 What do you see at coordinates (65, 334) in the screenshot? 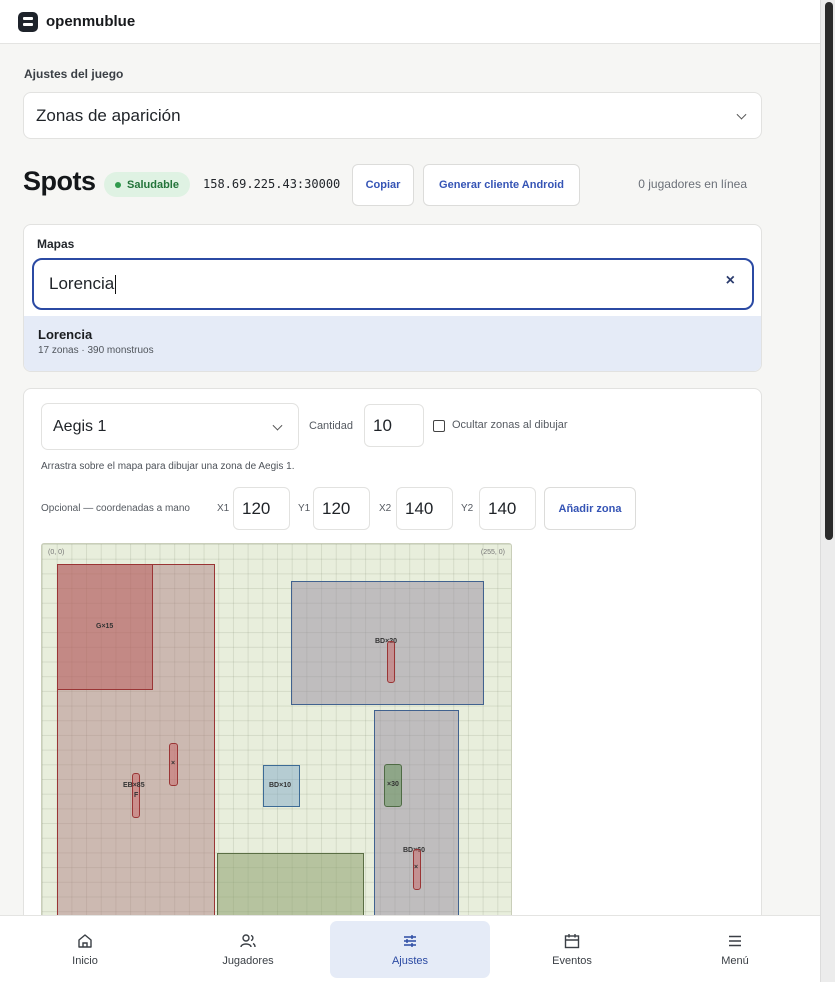
I see `map-result-name: Lorencia` at bounding box center [65, 334].